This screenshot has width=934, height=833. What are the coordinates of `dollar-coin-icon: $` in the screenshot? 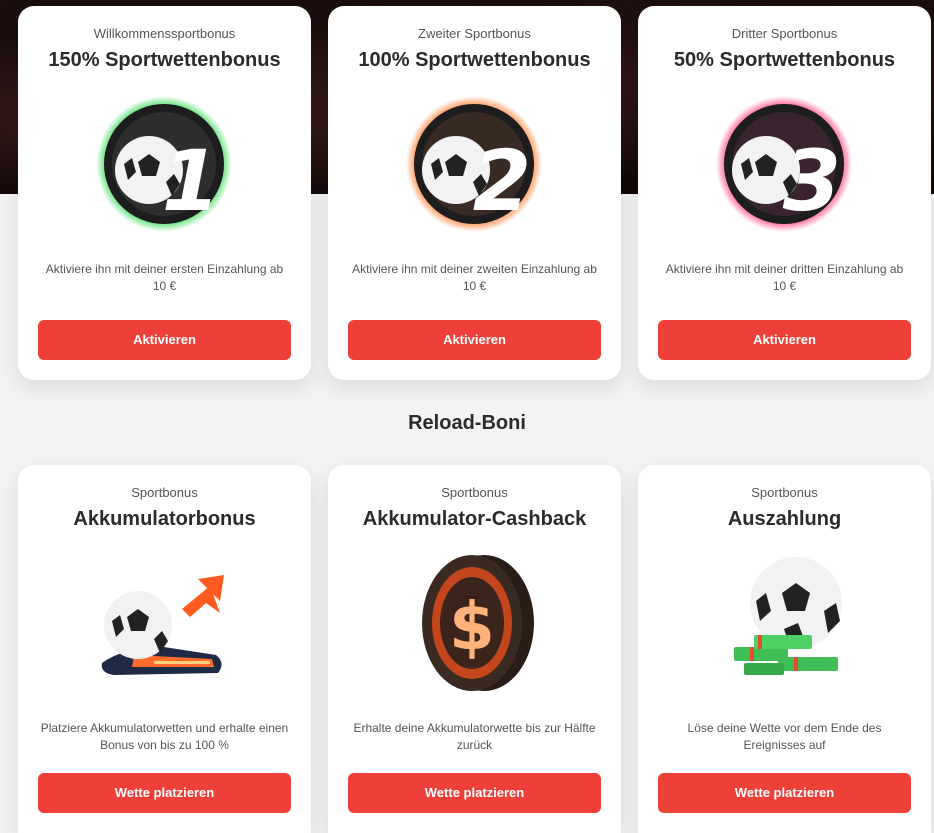 It's located at (474, 621).